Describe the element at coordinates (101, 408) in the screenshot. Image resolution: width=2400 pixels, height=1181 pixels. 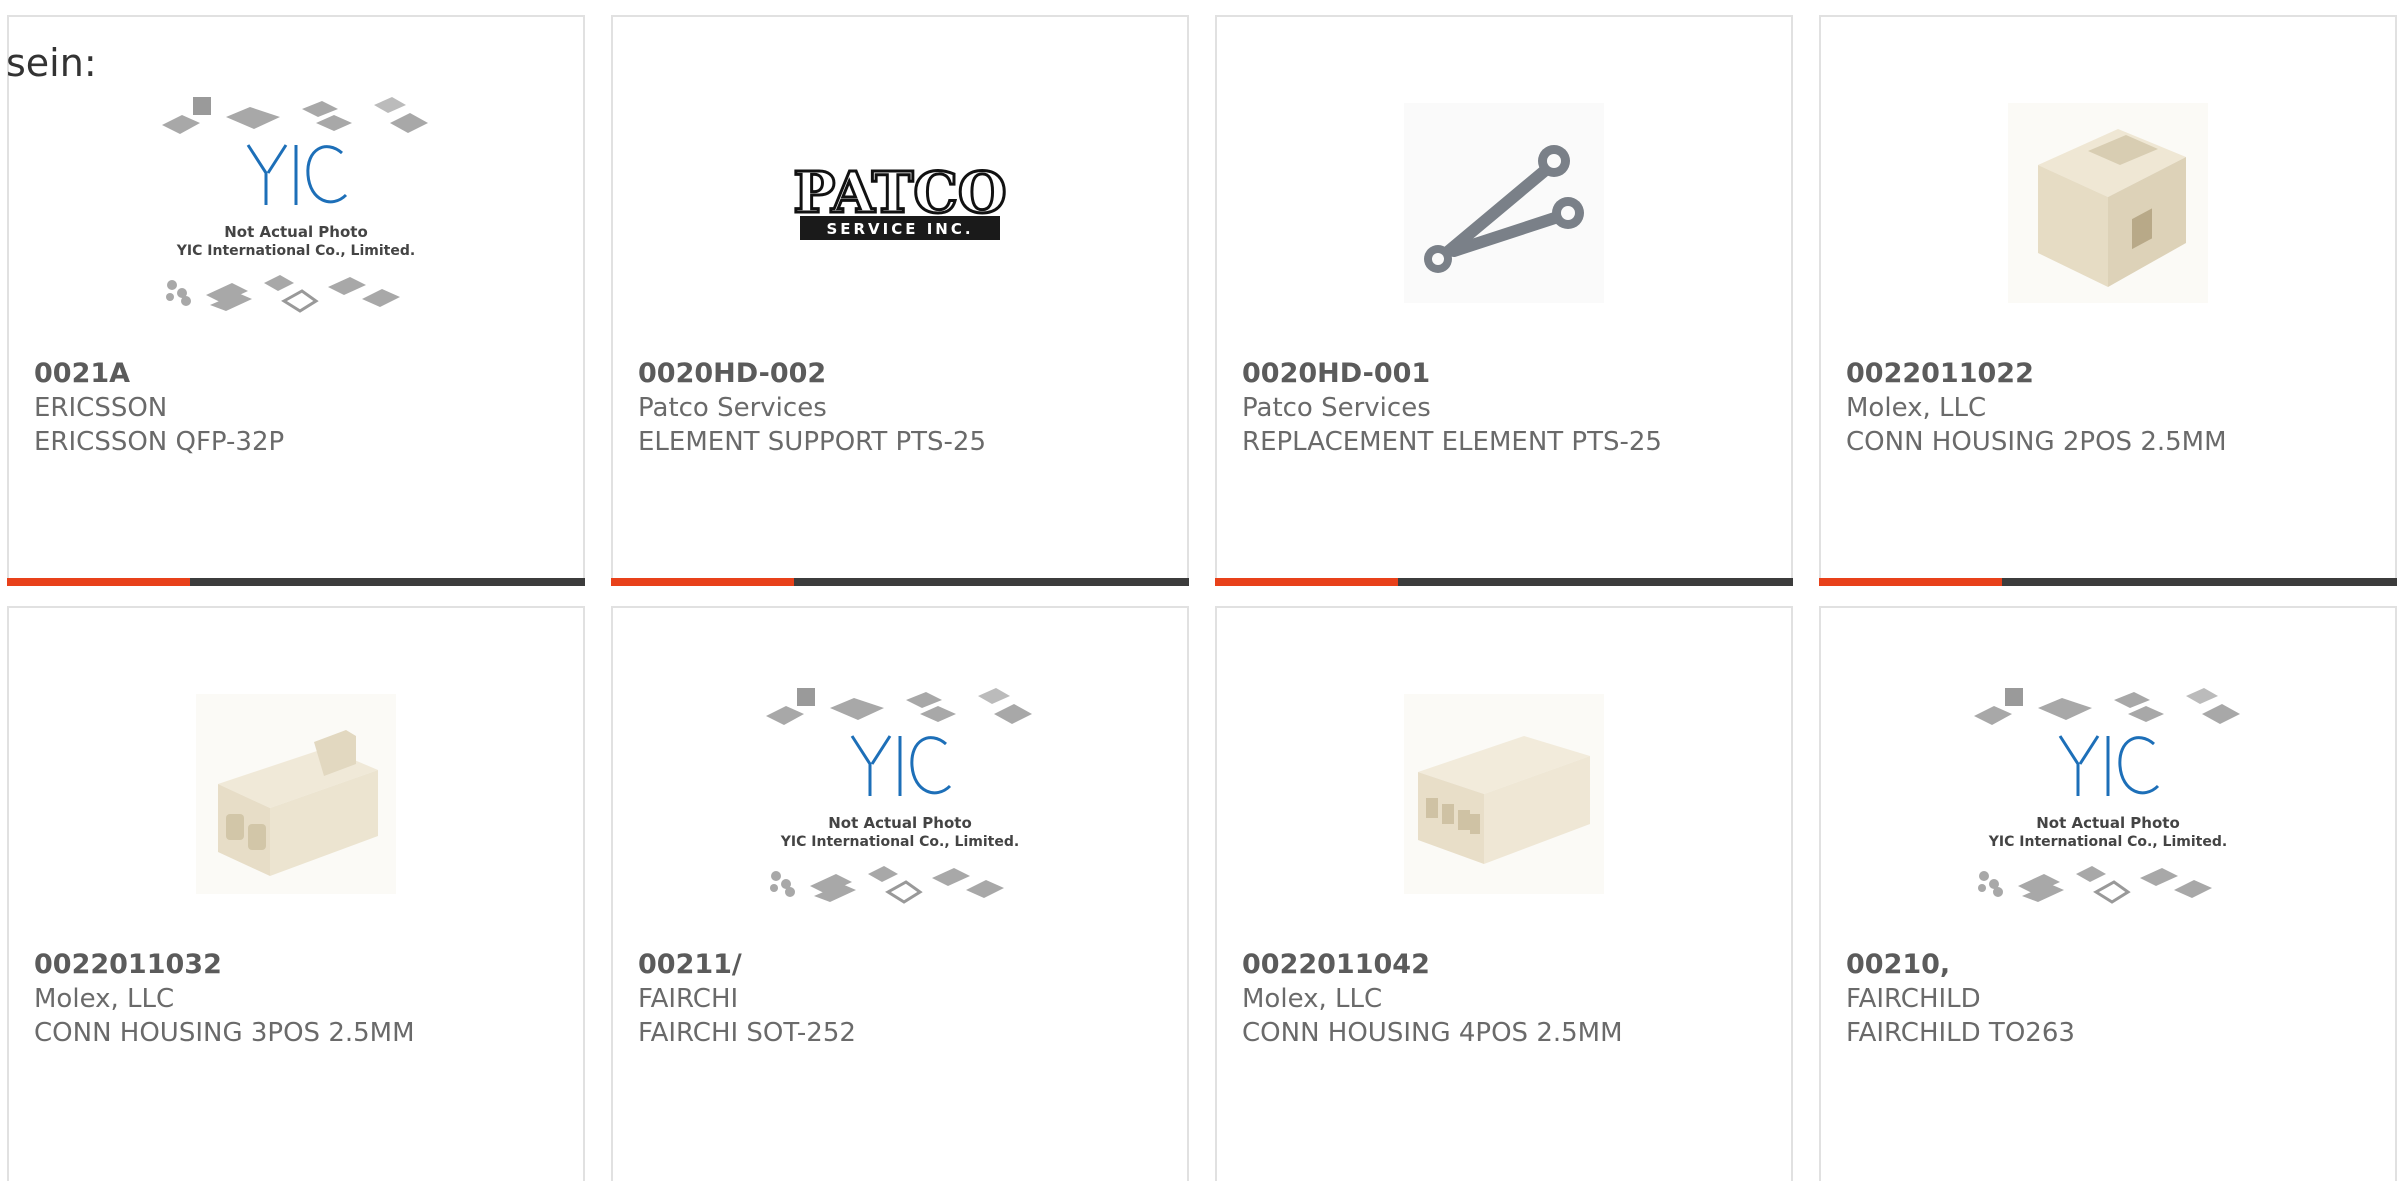
I see `manufacturer: ERICSSON` at that location.